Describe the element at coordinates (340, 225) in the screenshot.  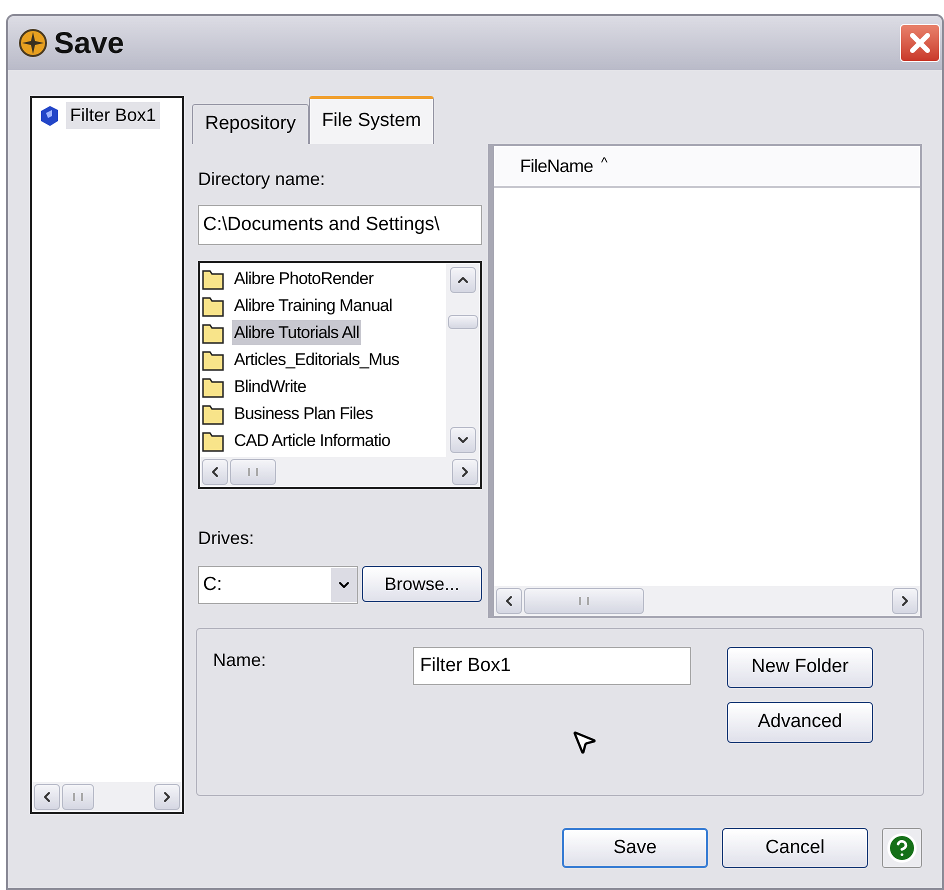
I see `directory-field: C:\Documents and Settings\` at that location.